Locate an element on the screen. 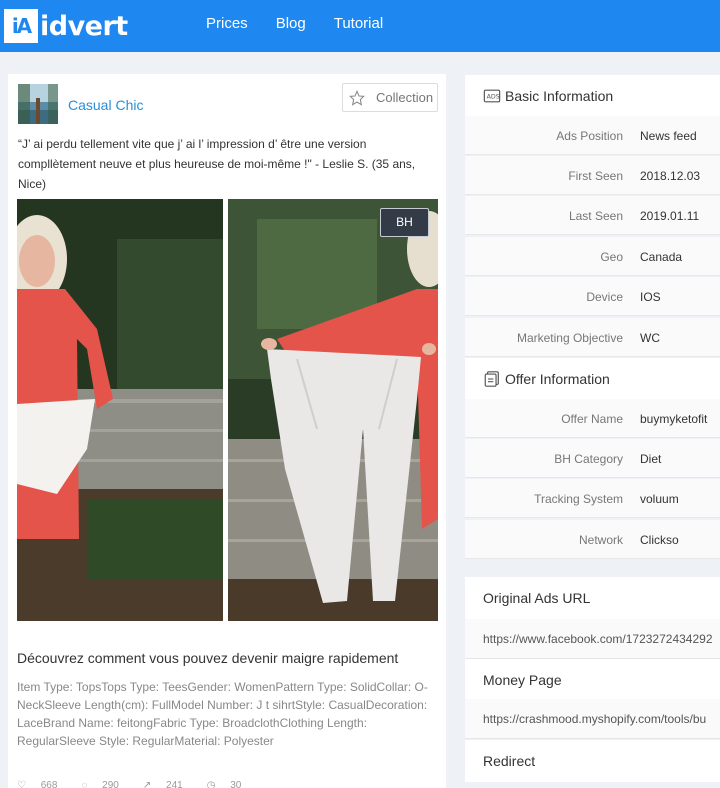 The image size is (720, 788). info-row-geo: Geo Canada is located at coordinates (592, 256).